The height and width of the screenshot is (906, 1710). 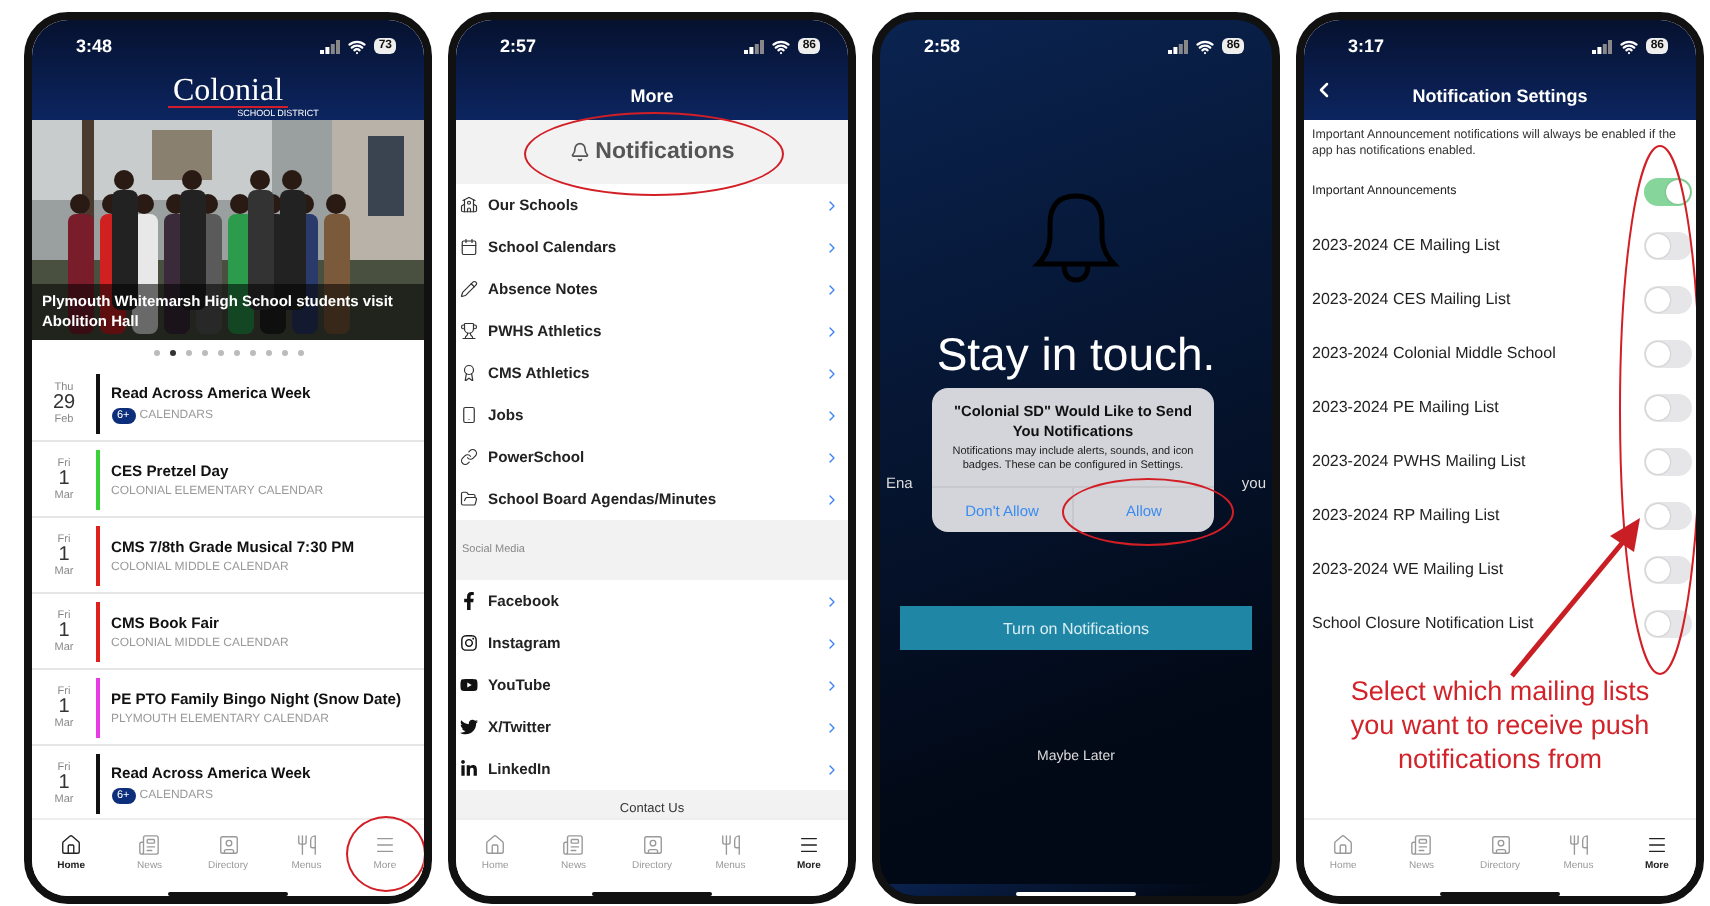 I want to click on medal-icon, so click(x=469, y=373).